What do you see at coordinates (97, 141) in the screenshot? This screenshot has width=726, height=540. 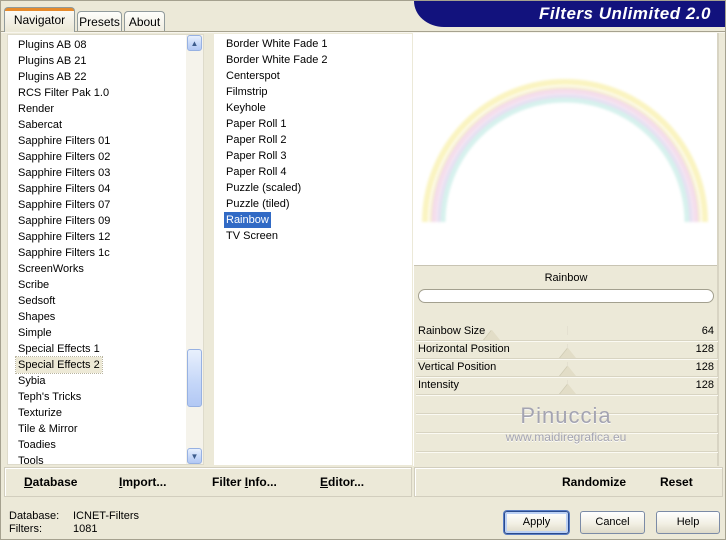 I see `list-item: Sapphire Filters 01` at bounding box center [97, 141].